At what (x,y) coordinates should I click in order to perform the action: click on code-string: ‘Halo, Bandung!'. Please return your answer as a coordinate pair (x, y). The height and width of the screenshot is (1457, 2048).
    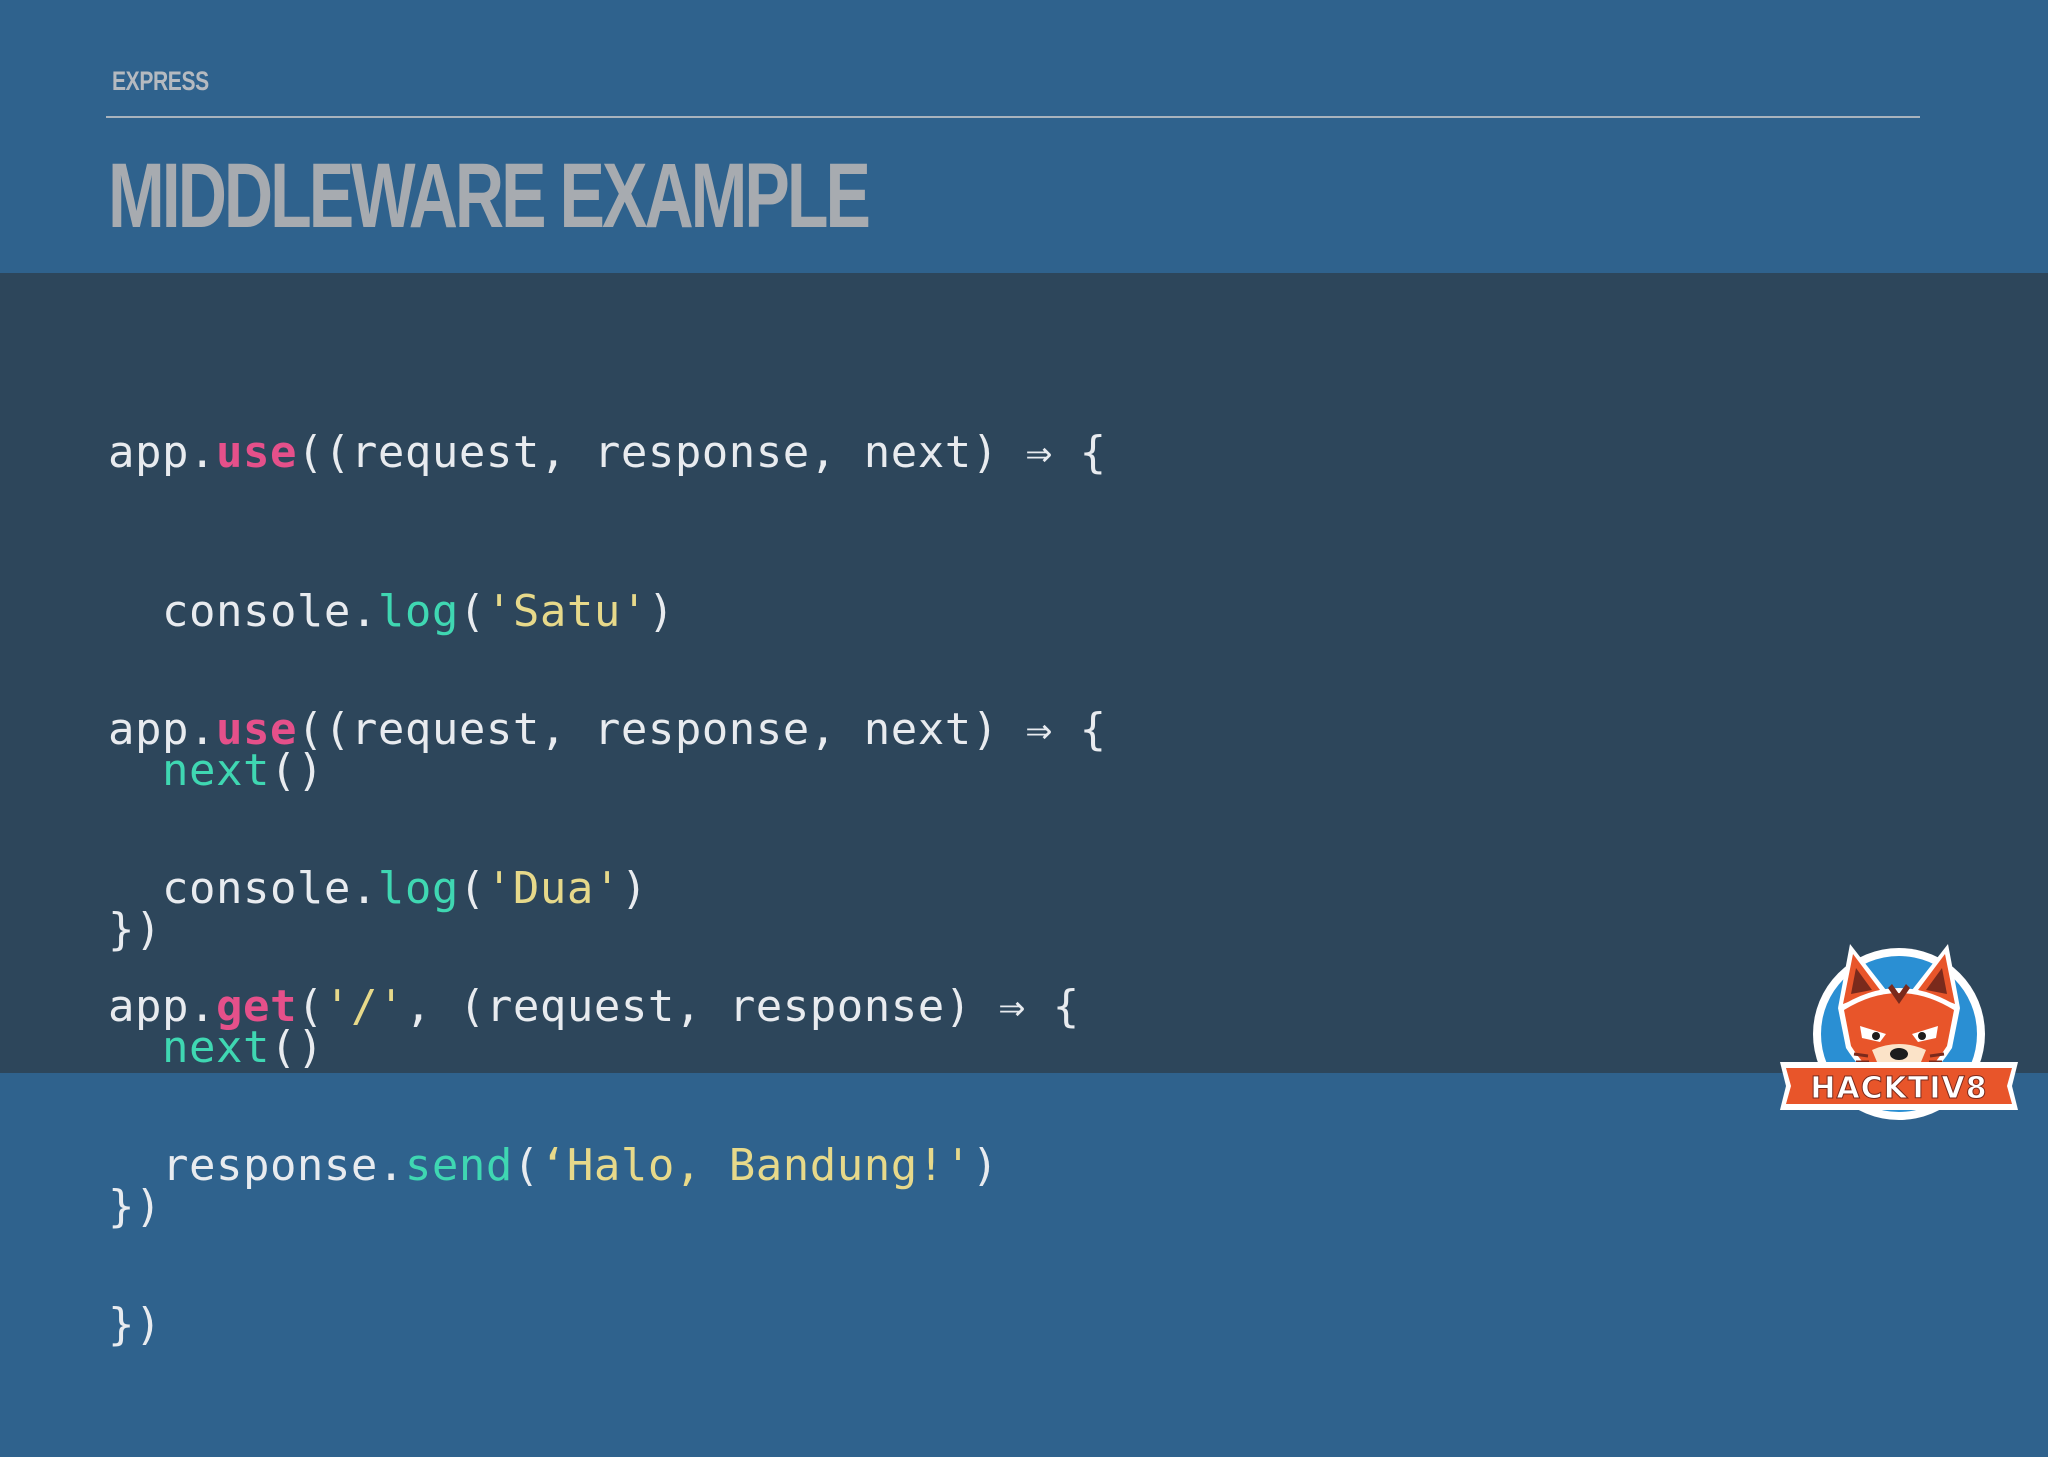
    Looking at the image, I should click on (755, 1165).